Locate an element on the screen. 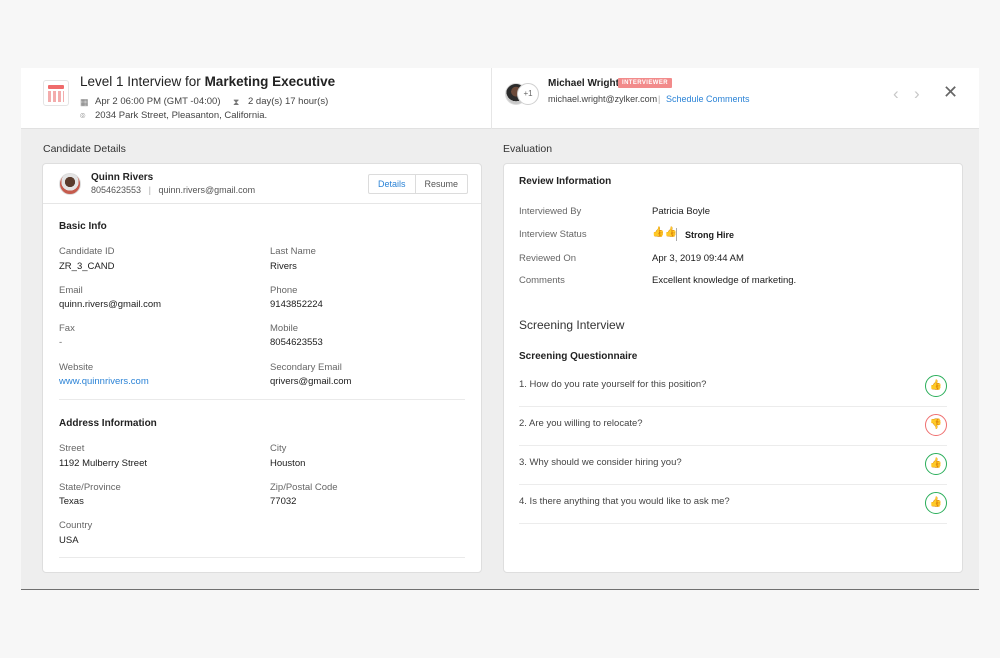 The height and width of the screenshot is (658, 1000). field-label: Email is located at coordinates (71, 290).